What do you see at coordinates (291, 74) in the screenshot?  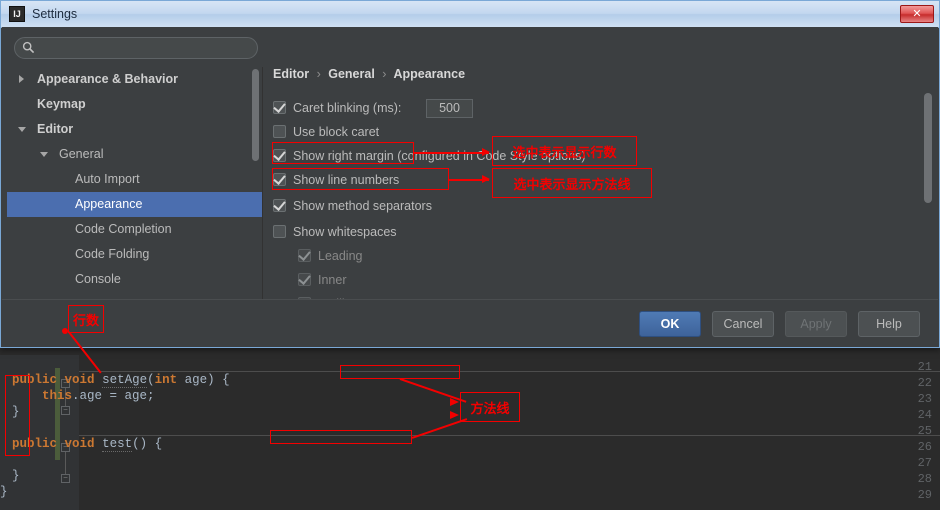 I see `breadcrumb-item-editor: Editor` at bounding box center [291, 74].